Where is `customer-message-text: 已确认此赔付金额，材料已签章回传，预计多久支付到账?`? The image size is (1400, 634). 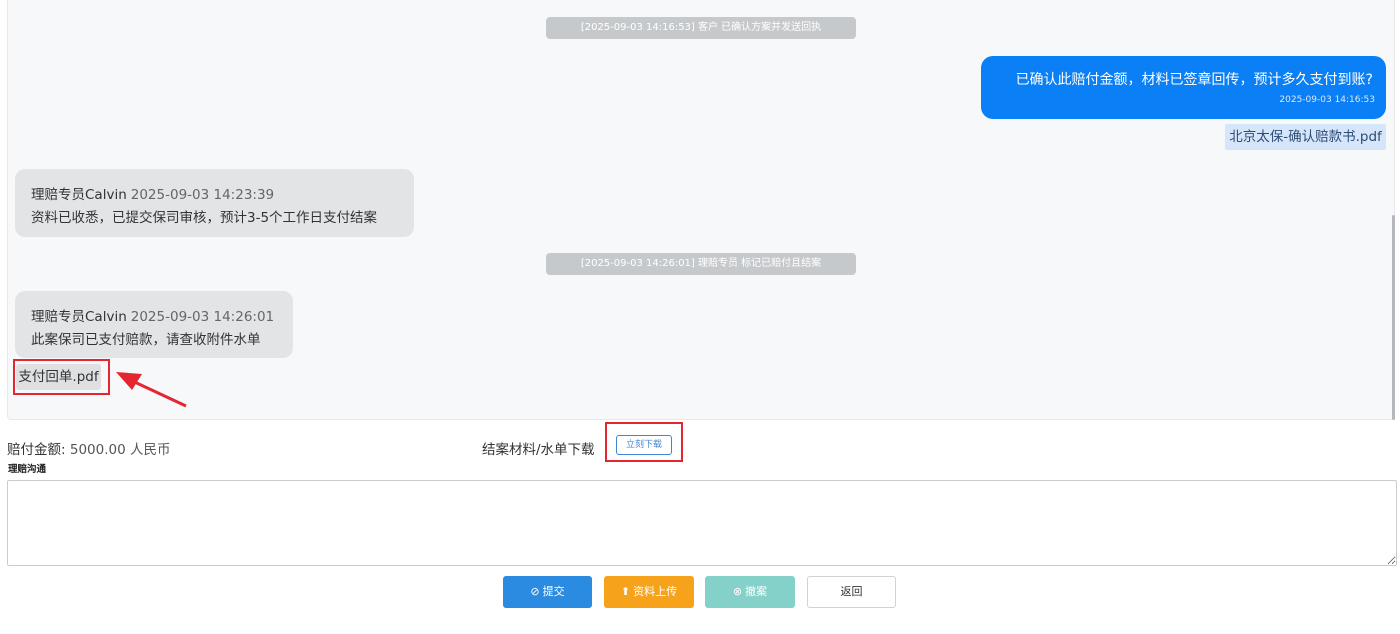 customer-message-text: 已确认此赔付金额，材料已签章回传，预计多久支付到账? is located at coordinates (1194, 80).